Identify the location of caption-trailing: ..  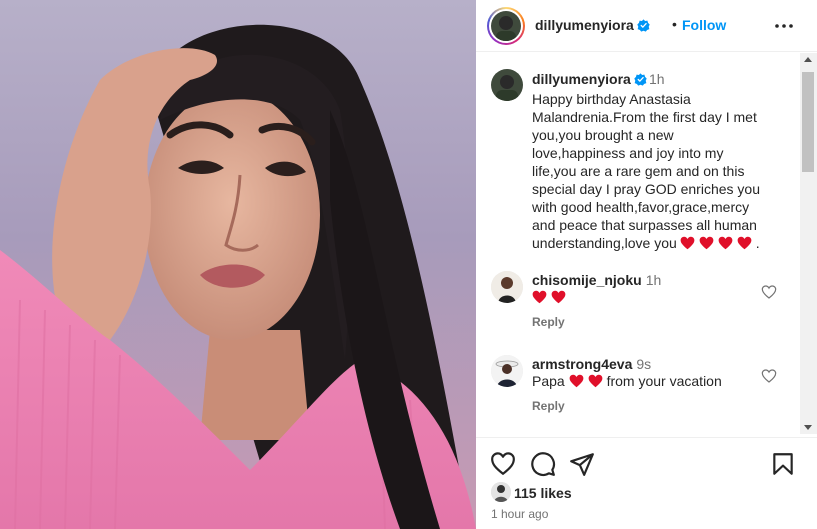
(757, 243).